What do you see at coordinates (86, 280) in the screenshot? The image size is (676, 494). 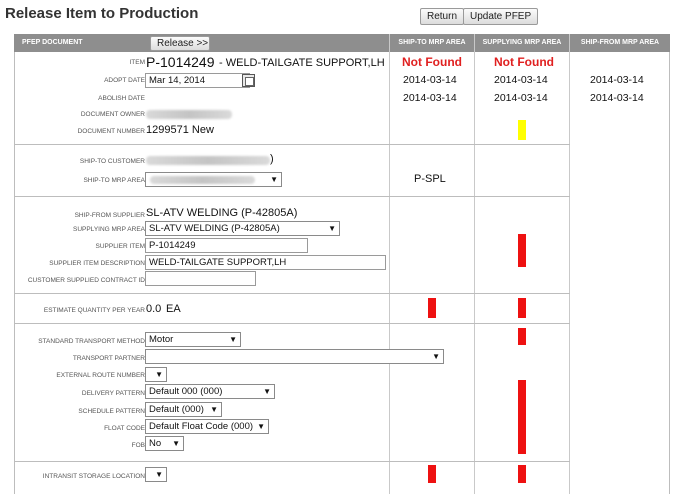 I see `customer-supplied-contract-id-label: CUSTOMER SUPPLIED CONTRACT ID` at bounding box center [86, 280].